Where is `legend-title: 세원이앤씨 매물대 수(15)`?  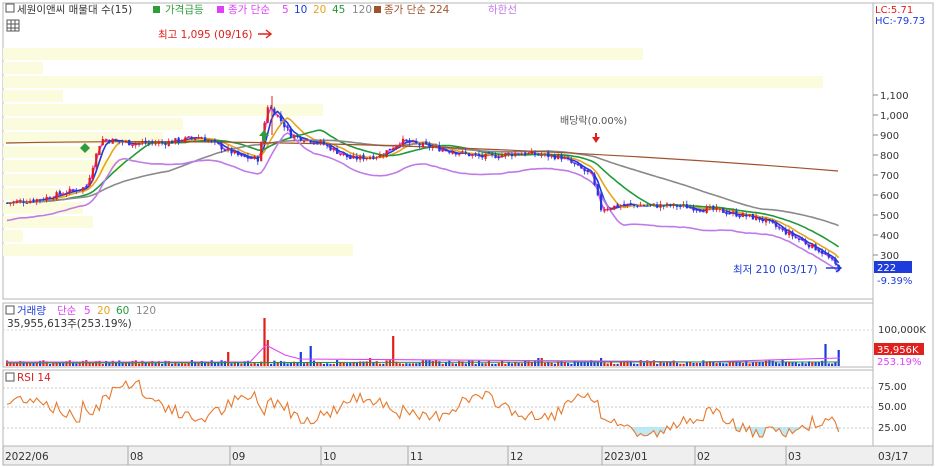 legend-title: 세원이앤씨 매물대 수(15) is located at coordinates (74, 10).